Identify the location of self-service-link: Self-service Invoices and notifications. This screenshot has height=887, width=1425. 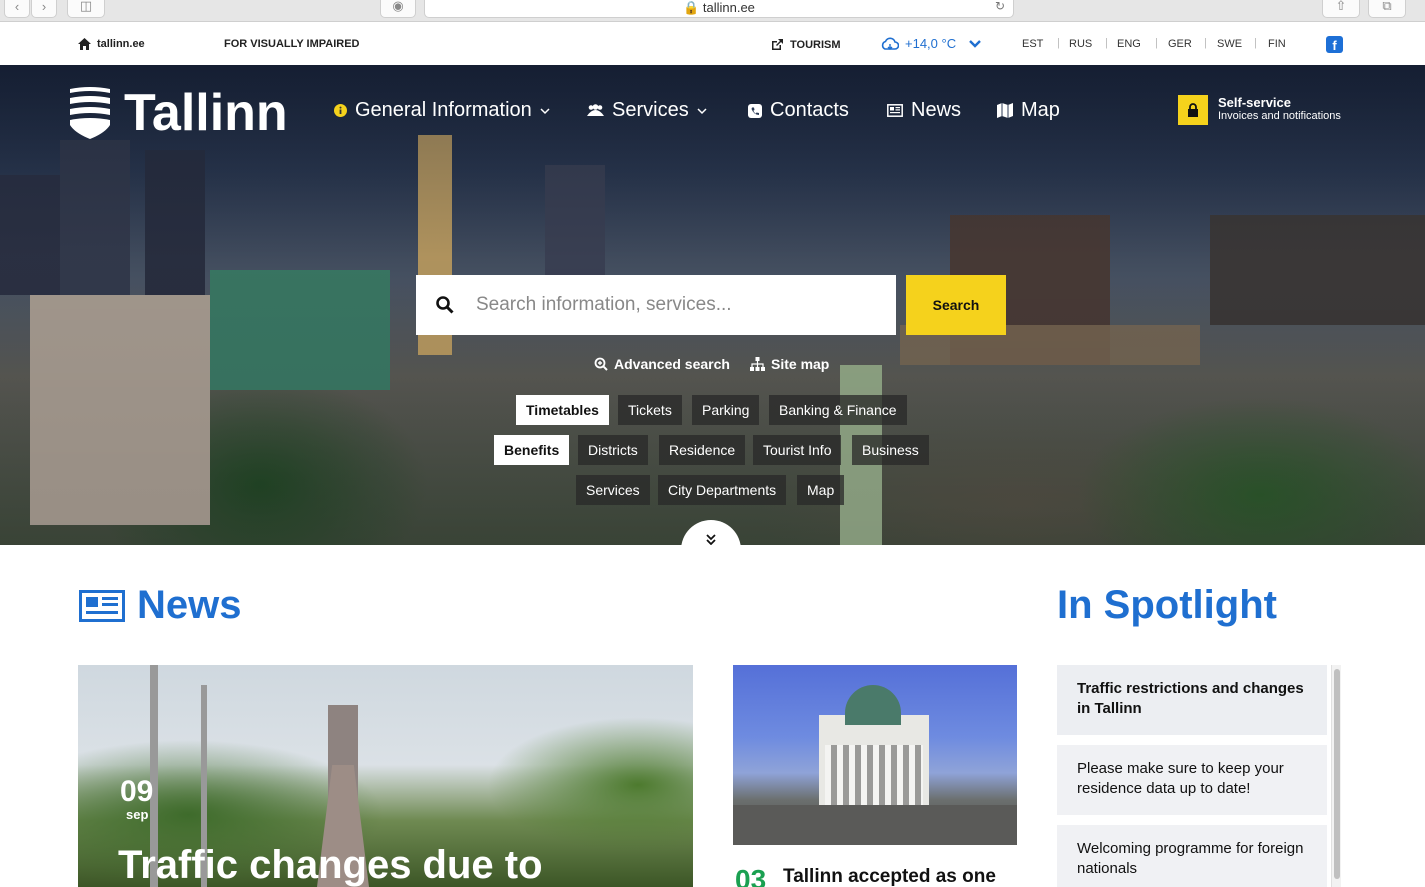
(1259, 110).